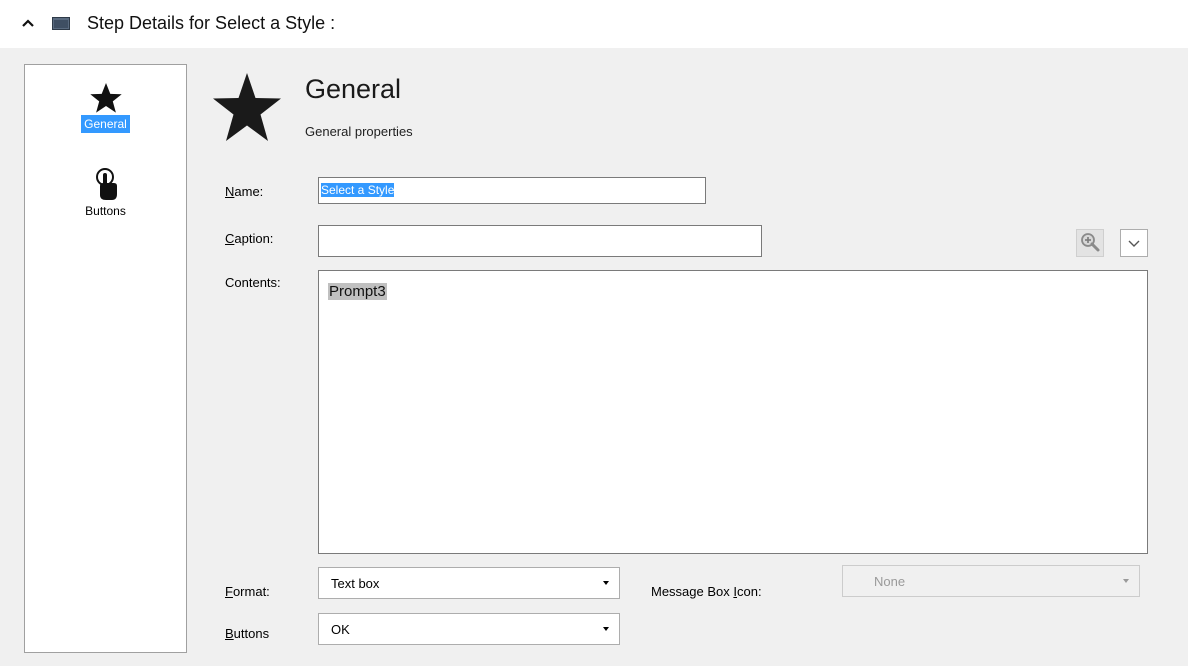 The image size is (1188, 666). Describe the element at coordinates (247, 633) in the screenshot. I see `buttons-label: Buttons` at that location.